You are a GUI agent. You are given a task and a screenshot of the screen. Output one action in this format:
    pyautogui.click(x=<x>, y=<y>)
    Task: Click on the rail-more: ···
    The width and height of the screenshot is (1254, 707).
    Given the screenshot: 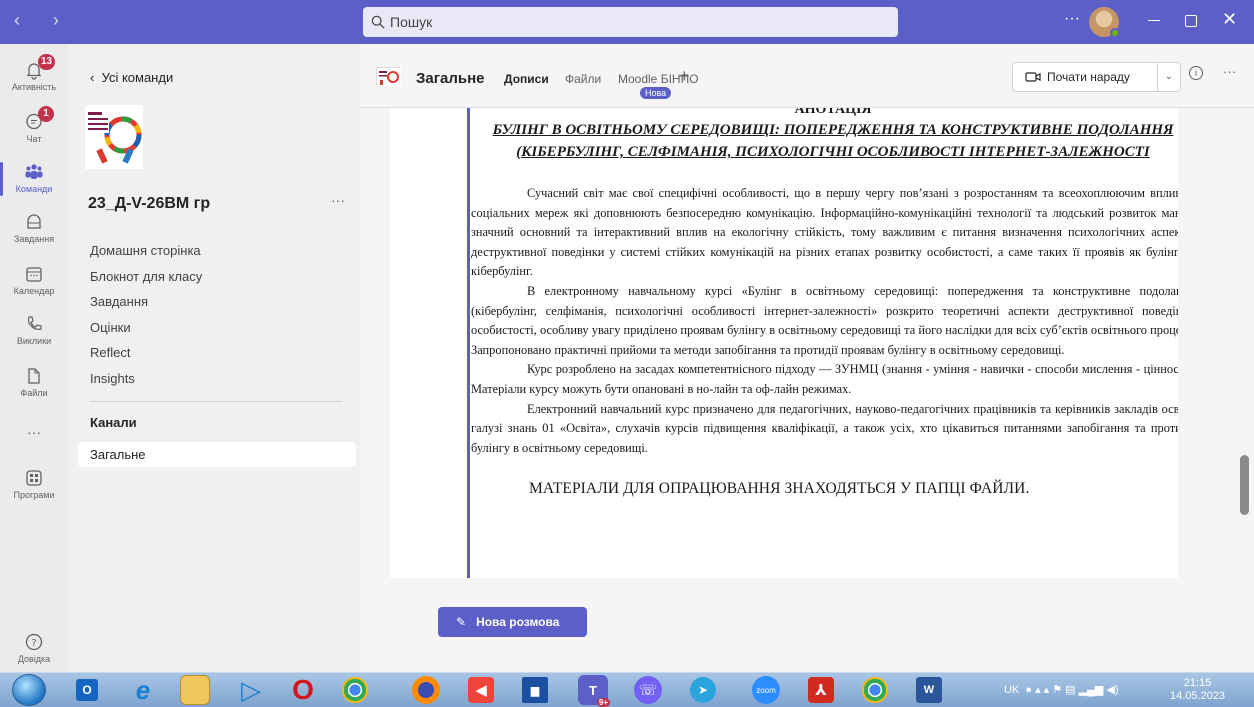 What is the action you would take?
    pyautogui.click(x=34, y=432)
    